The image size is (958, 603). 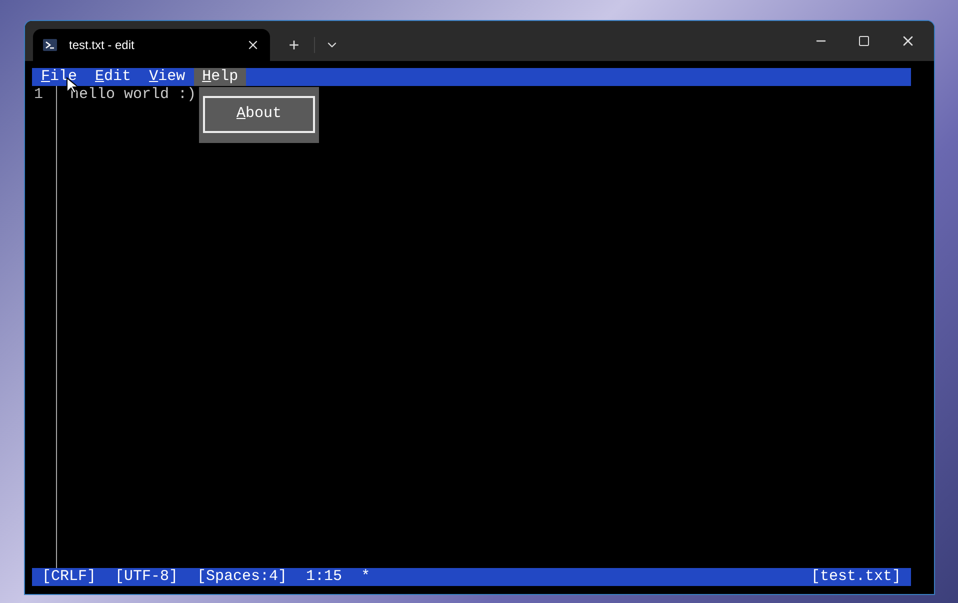 What do you see at coordinates (50, 45) in the screenshot?
I see `powershell-icon` at bounding box center [50, 45].